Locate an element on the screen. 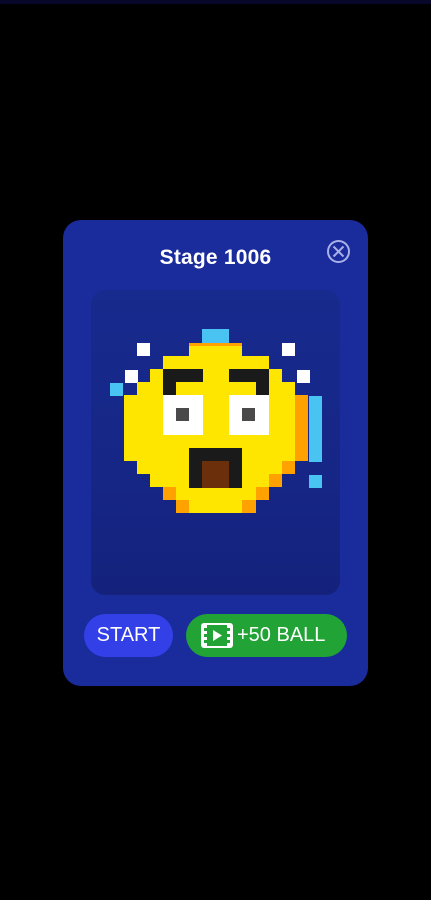 Image resolution: width=431 pixels, height=900 pixels. video-ad-icon is located at coordinates (217, 635).